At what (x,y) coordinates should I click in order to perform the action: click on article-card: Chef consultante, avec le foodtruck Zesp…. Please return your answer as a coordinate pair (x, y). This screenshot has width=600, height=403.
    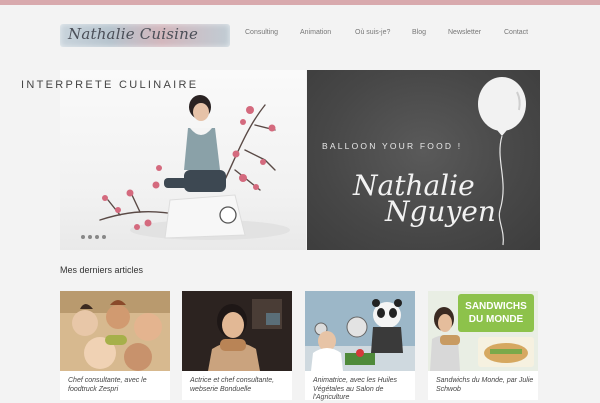
    Looking at the image, I should click on (115, 345).